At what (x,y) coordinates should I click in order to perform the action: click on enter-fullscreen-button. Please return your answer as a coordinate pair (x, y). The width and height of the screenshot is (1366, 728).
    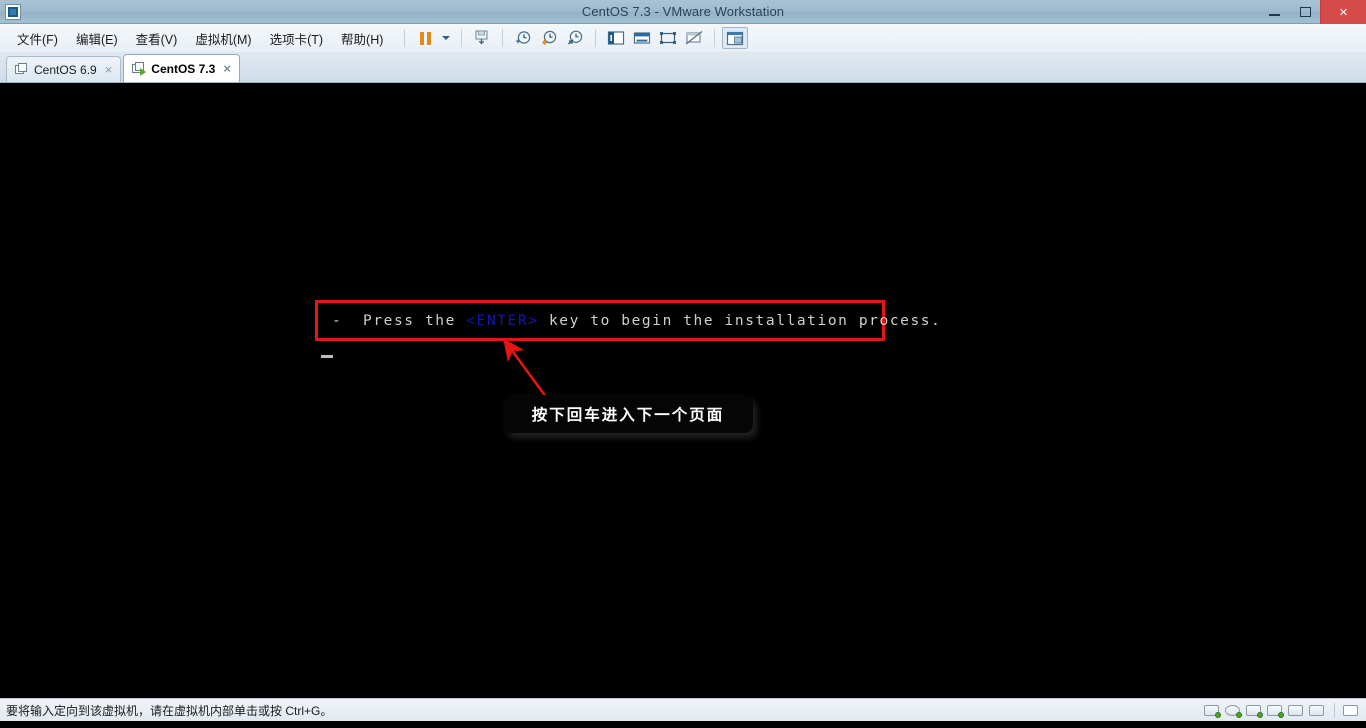
    Looking at the image, I should click on (668, 38).